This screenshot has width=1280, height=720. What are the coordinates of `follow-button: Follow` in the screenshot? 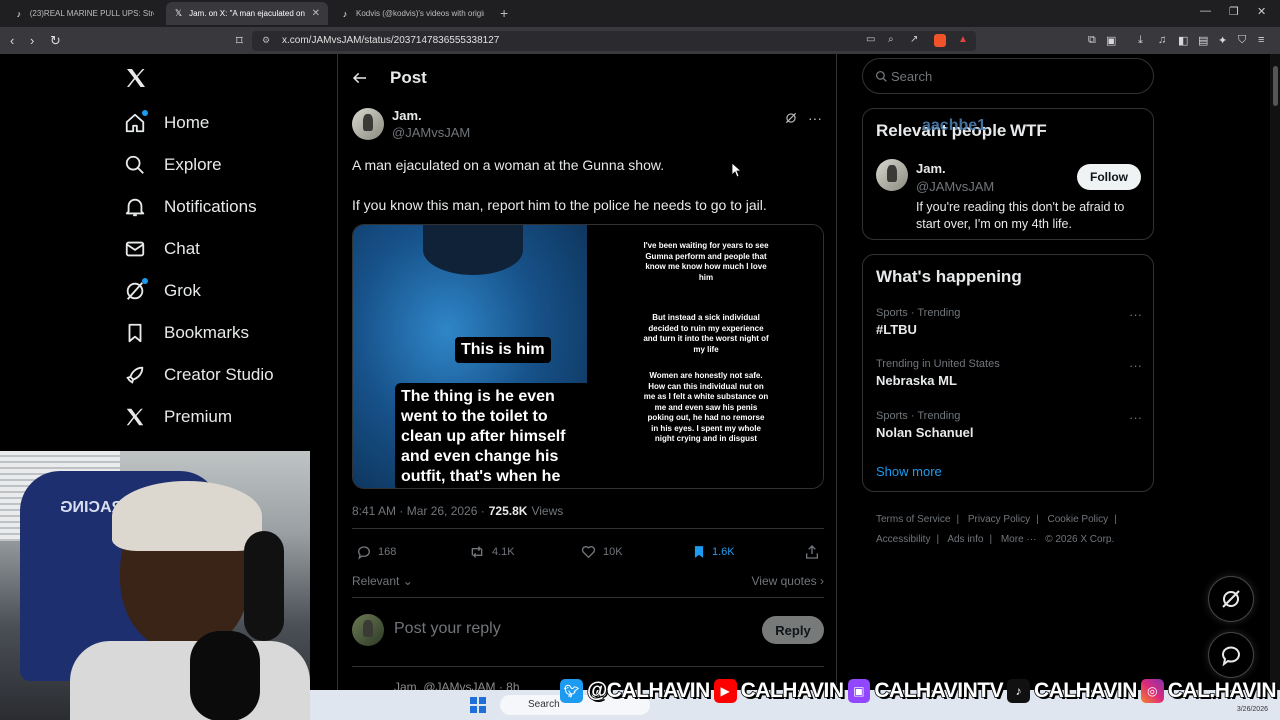 It's located at (1109, 177).